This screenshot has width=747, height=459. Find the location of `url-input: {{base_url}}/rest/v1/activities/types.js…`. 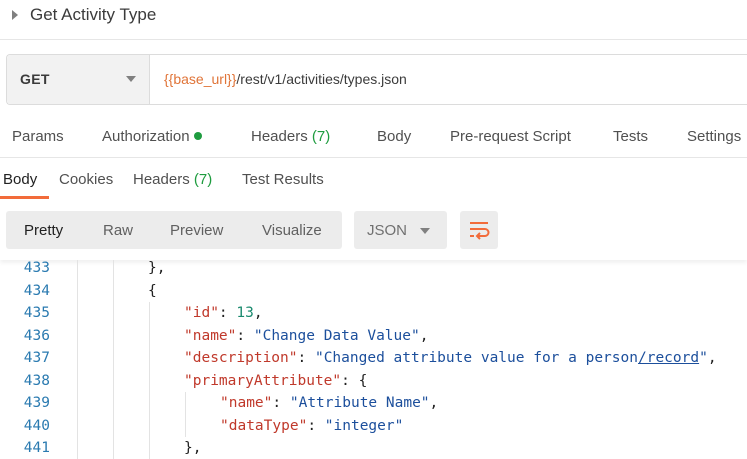

url-input: {{base_url}}/rest/v1/activities/types.js… is located at coordinates (285, 79).